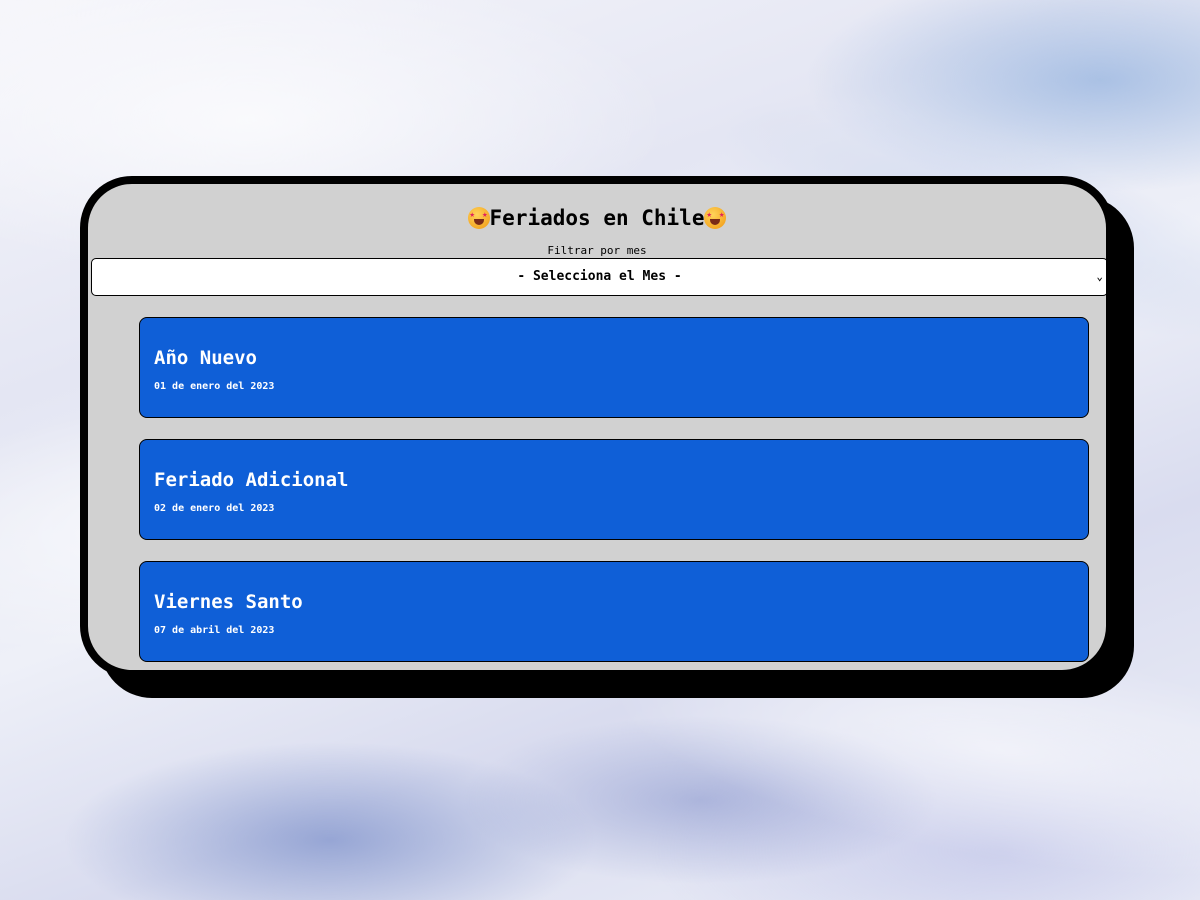 Image resolution: width=1200 pixels, height=900 pixels. I want to click on holiday-date: 07 de abril del 2023, so click(214, 630).